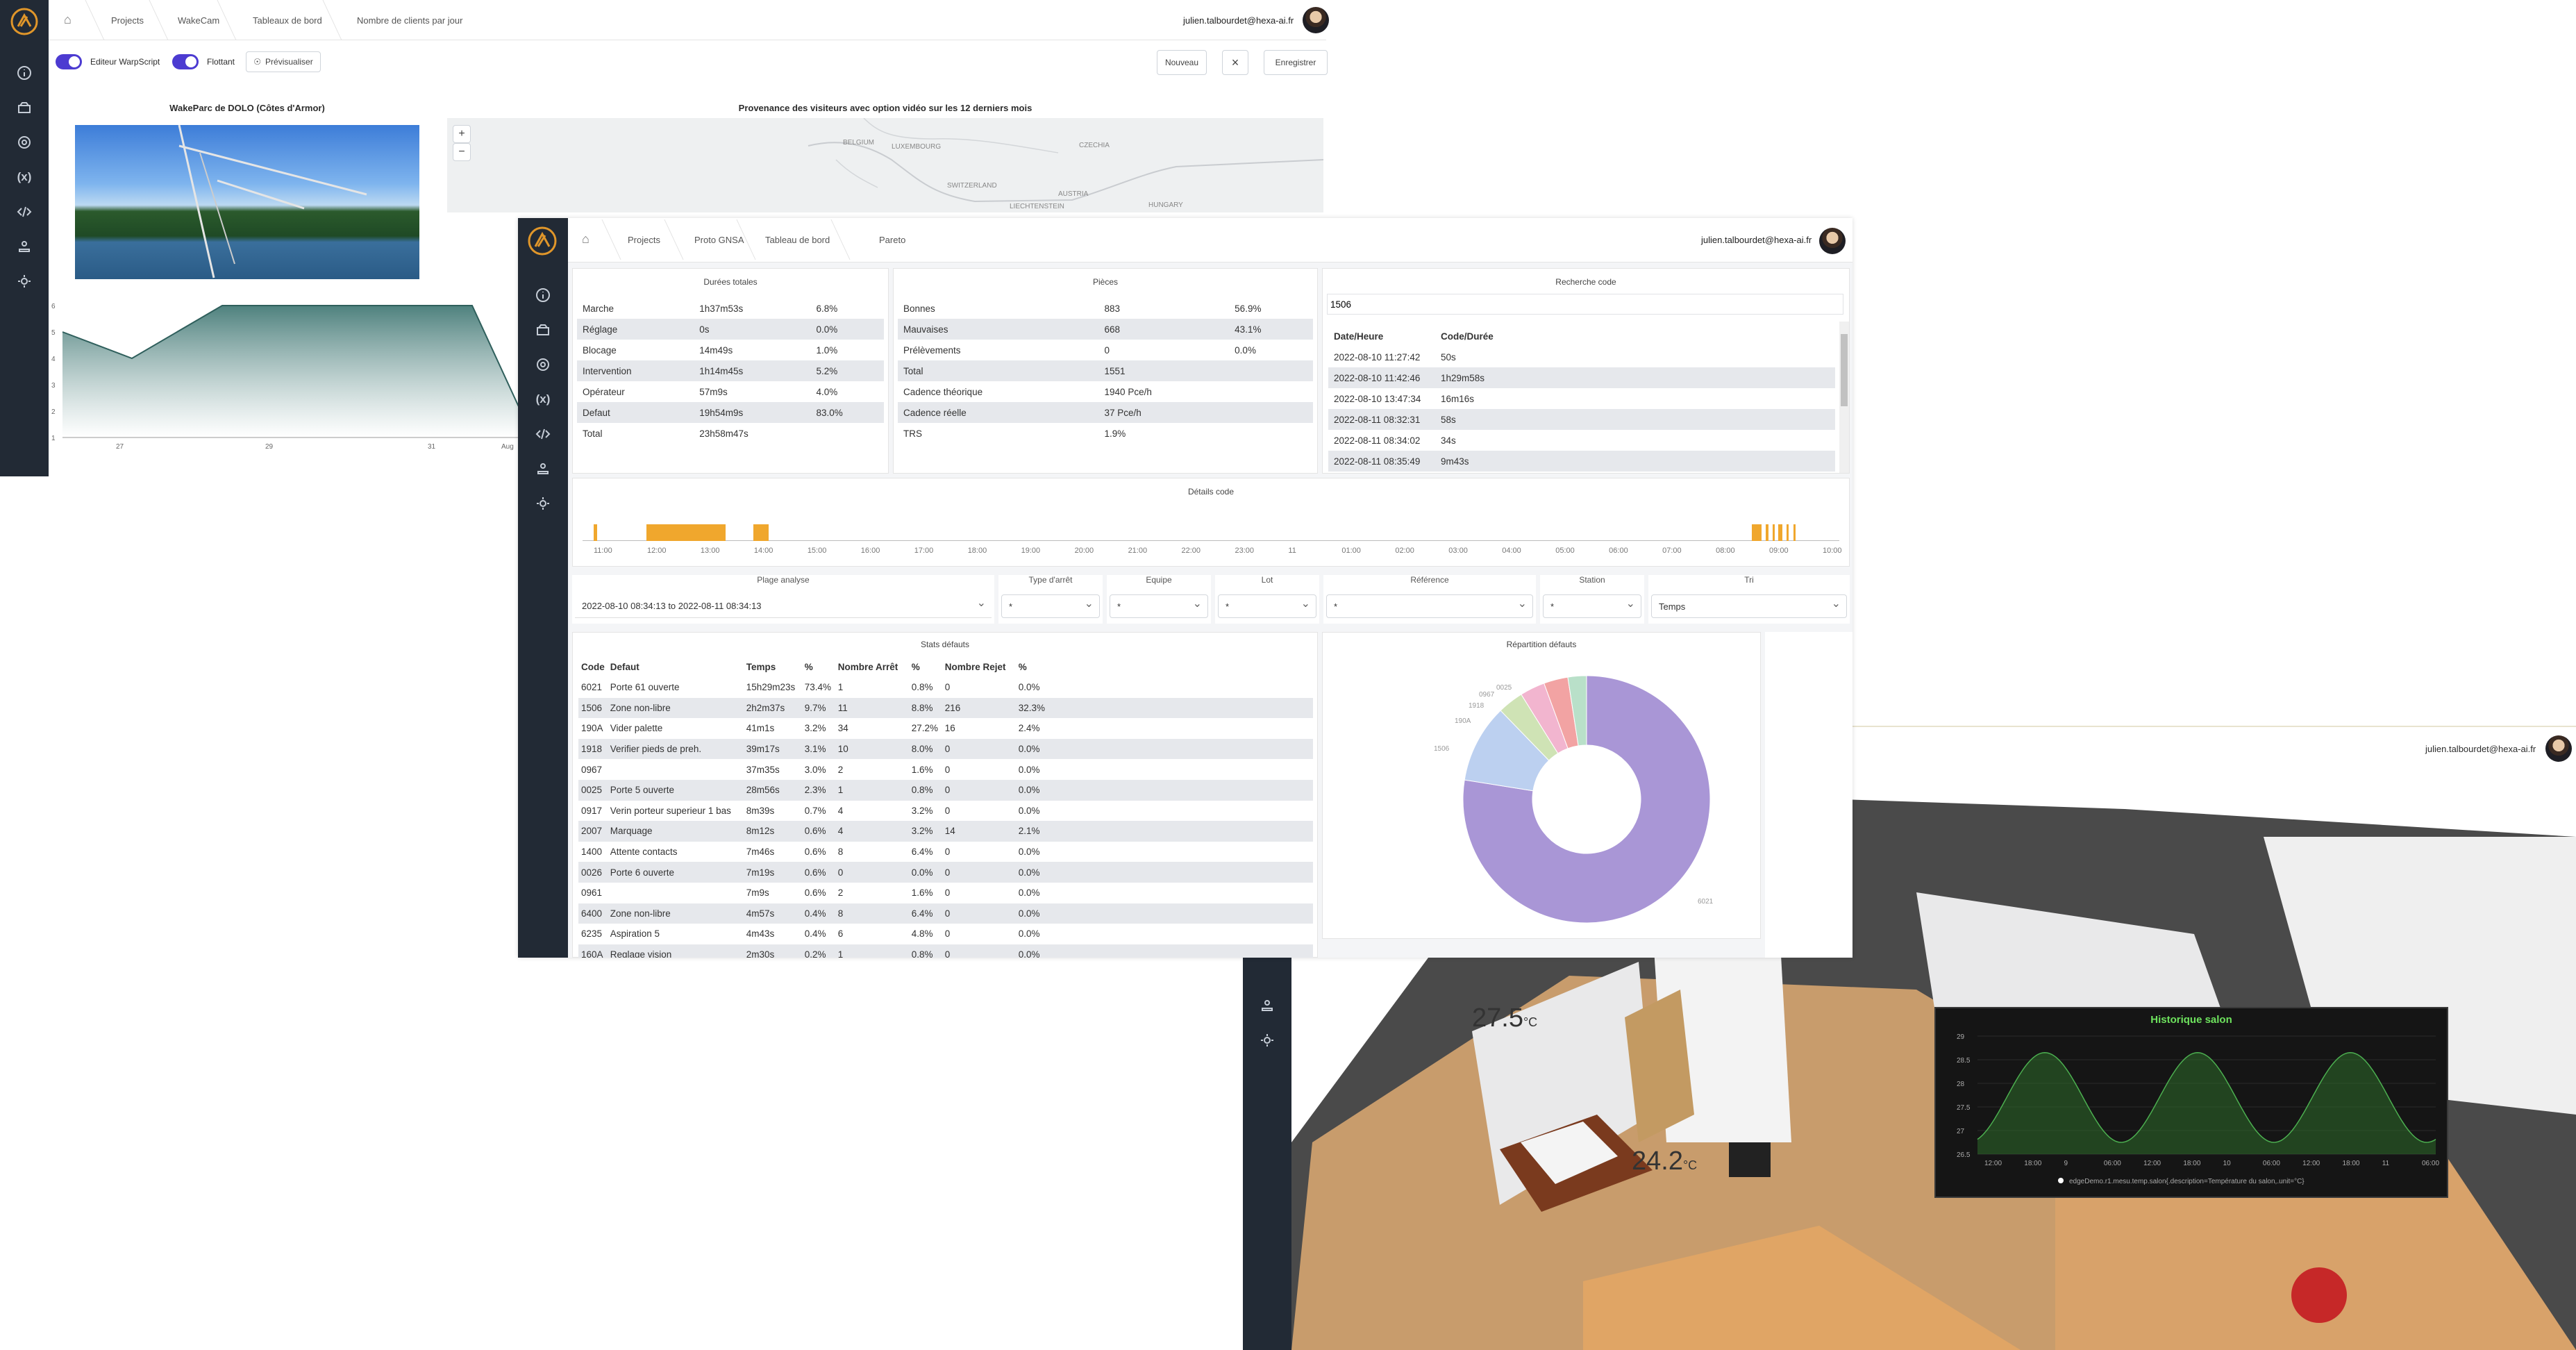  I want to click on close-button: ×, so click(1235, 62).